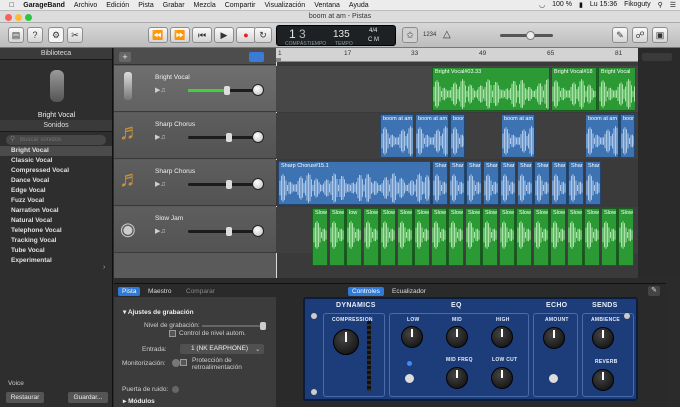 The image size is (680, 407). What do you see at coordinates (409, 378) in the screenshot?
I see `eq-switch` at bounding box center [409, 378].